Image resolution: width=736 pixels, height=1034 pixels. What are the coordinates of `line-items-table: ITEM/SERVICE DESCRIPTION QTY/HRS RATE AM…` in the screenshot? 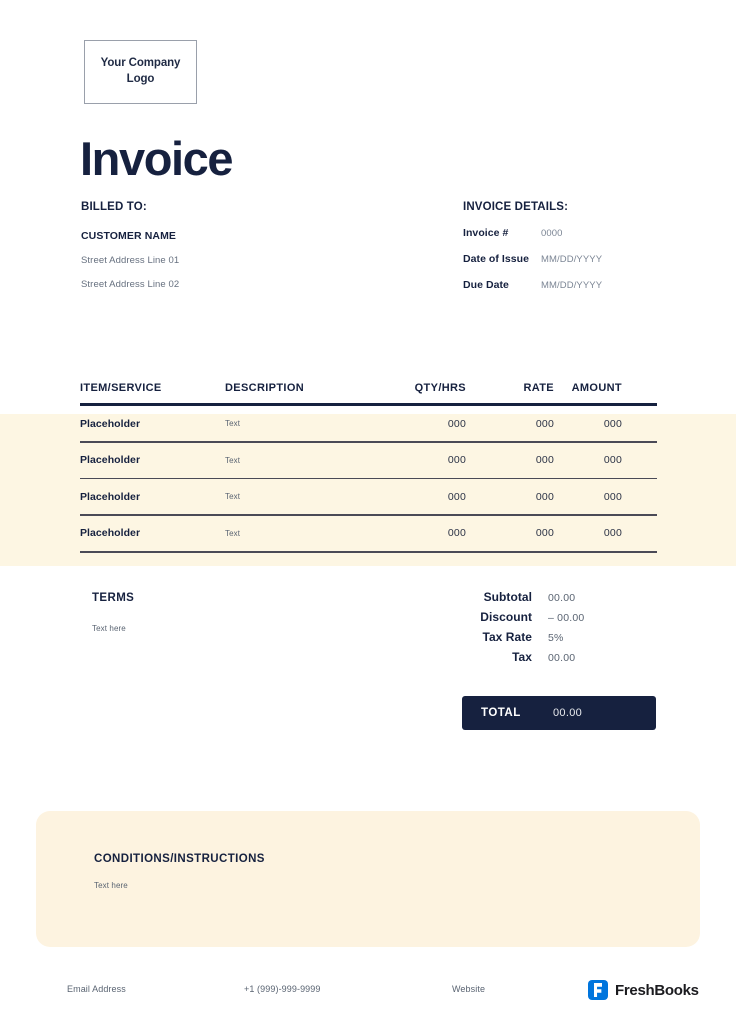 It's located at (368, 467).